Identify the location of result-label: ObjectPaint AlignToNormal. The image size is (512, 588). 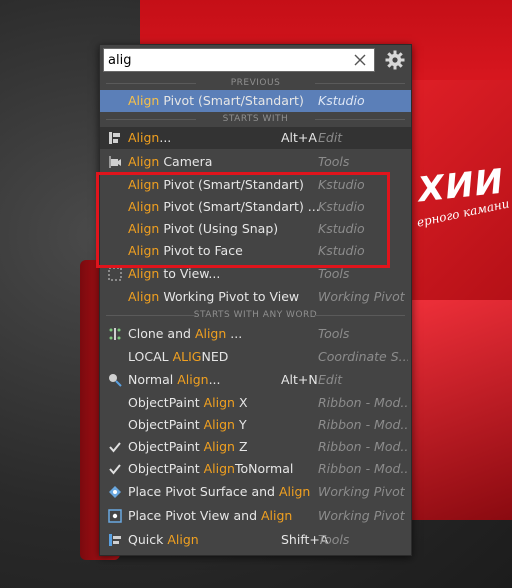
(210, 469).